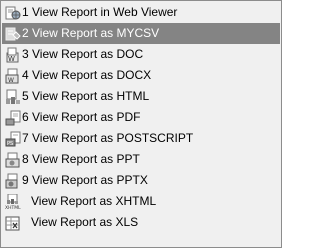 This screenshot has height=248, width=320. Describe the element at coordinates (13, 12) in the screenshot. I see `web-viewer-report-icon` at that location.